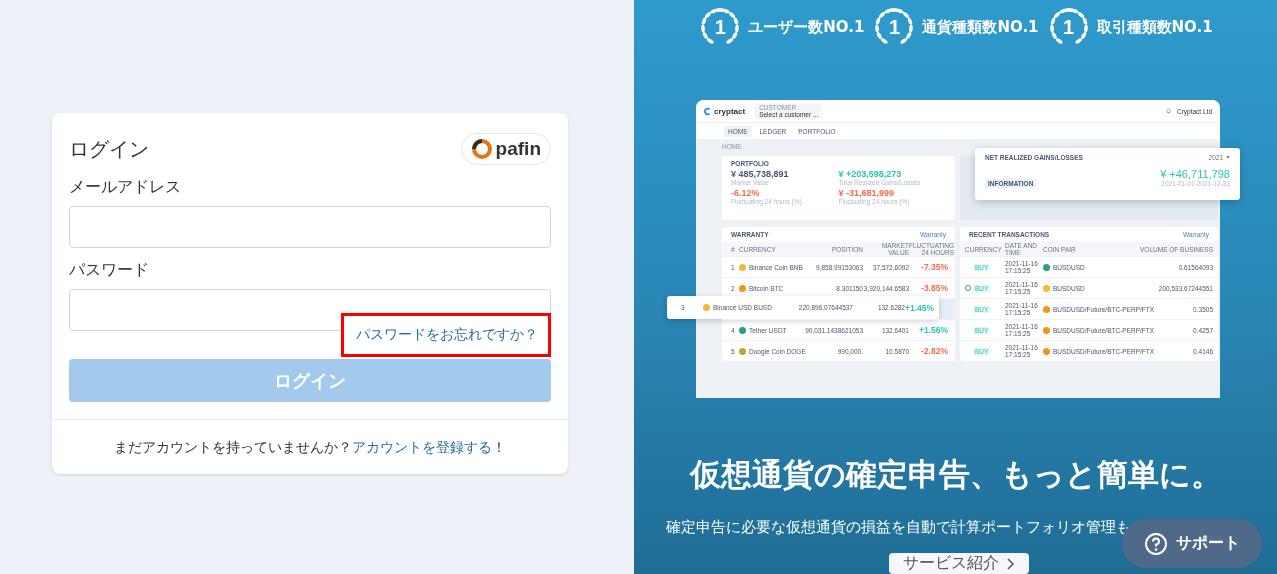  What do you see at coordinates (866, 193) in the screenshot?
I see `stat-value: ¥ -31,681,999` at bounding box center [866, 193].